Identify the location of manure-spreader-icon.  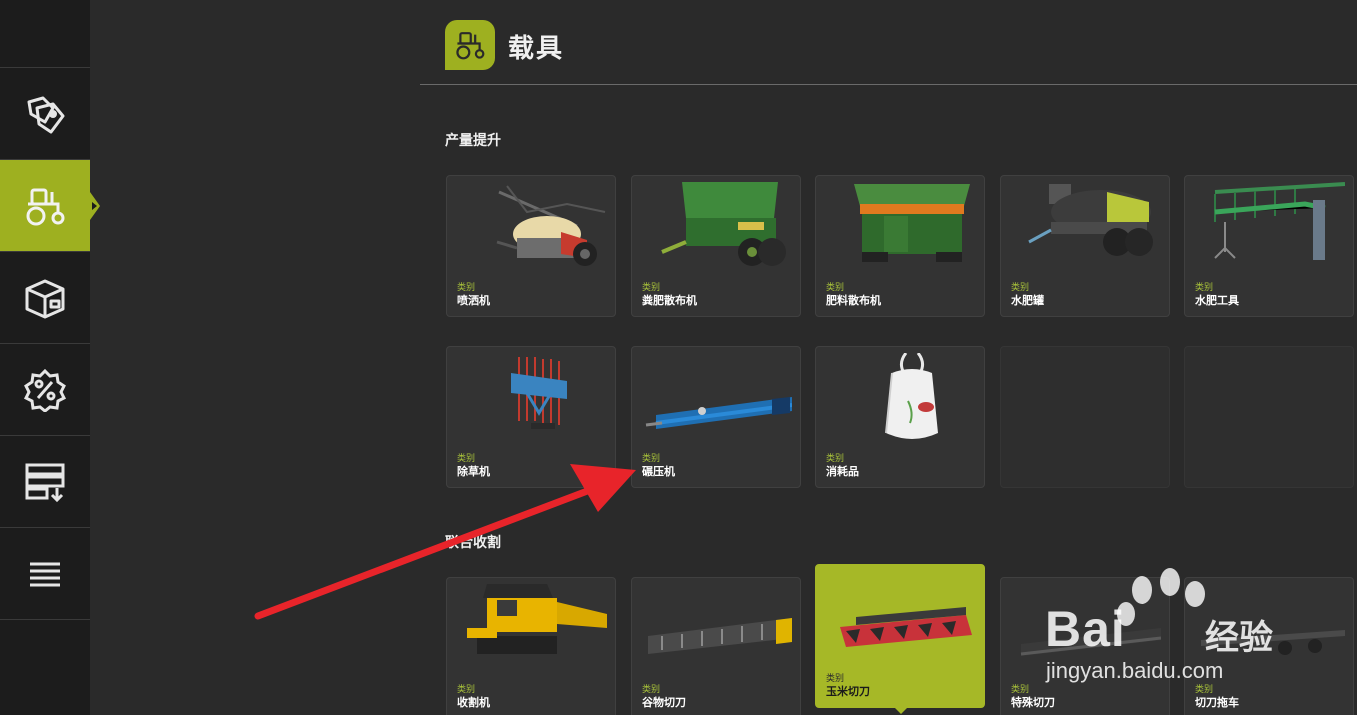
(723, 224).